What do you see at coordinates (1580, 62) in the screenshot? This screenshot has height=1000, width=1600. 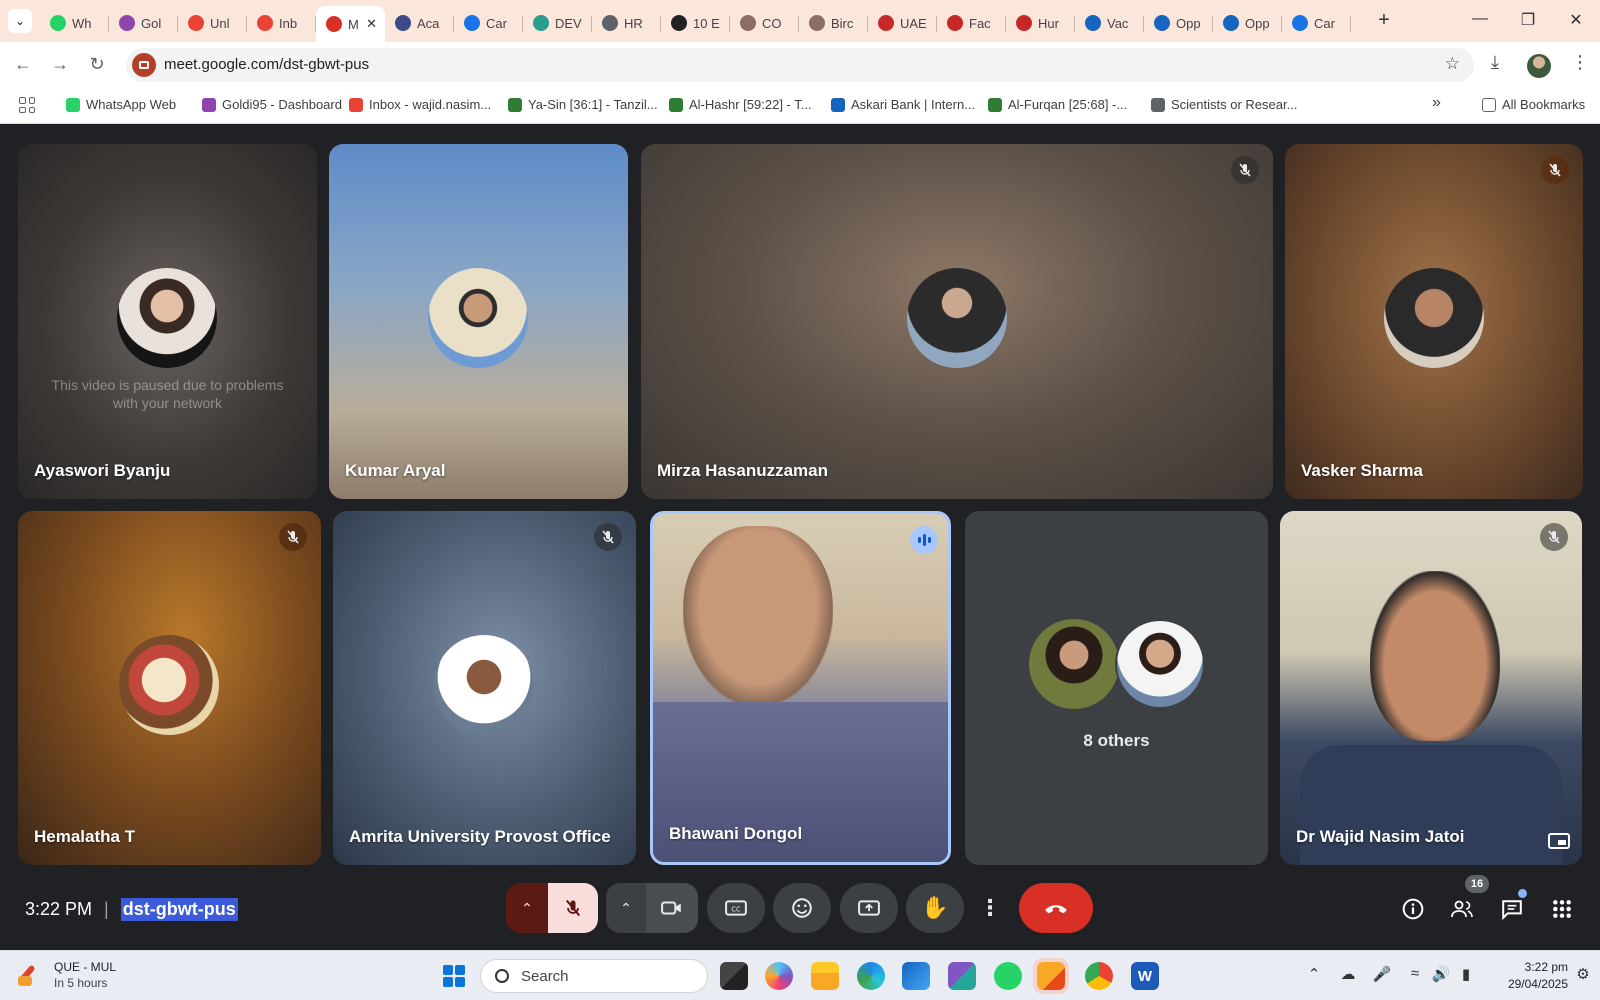 I see `menu-kebab-icon: ⋮` at bounding box center [1580, 62].